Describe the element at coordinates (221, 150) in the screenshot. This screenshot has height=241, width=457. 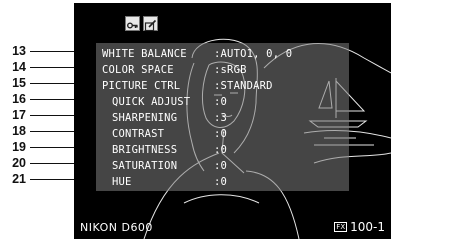
I see `brightness-value: :0` at that location.